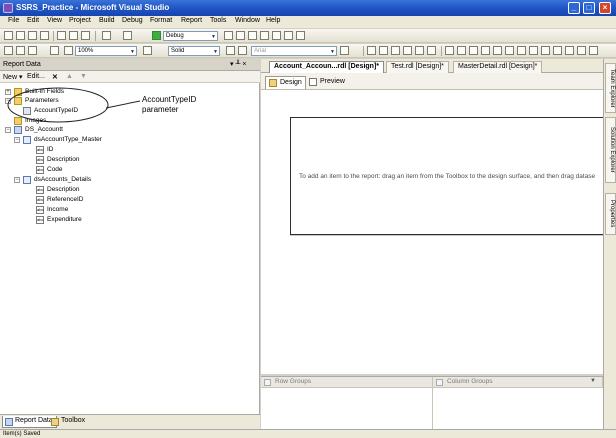  What do you see at coordinates (431, 50) in the screenshot?
I see `align-bottom-icon` at bounding box center [431, 50].